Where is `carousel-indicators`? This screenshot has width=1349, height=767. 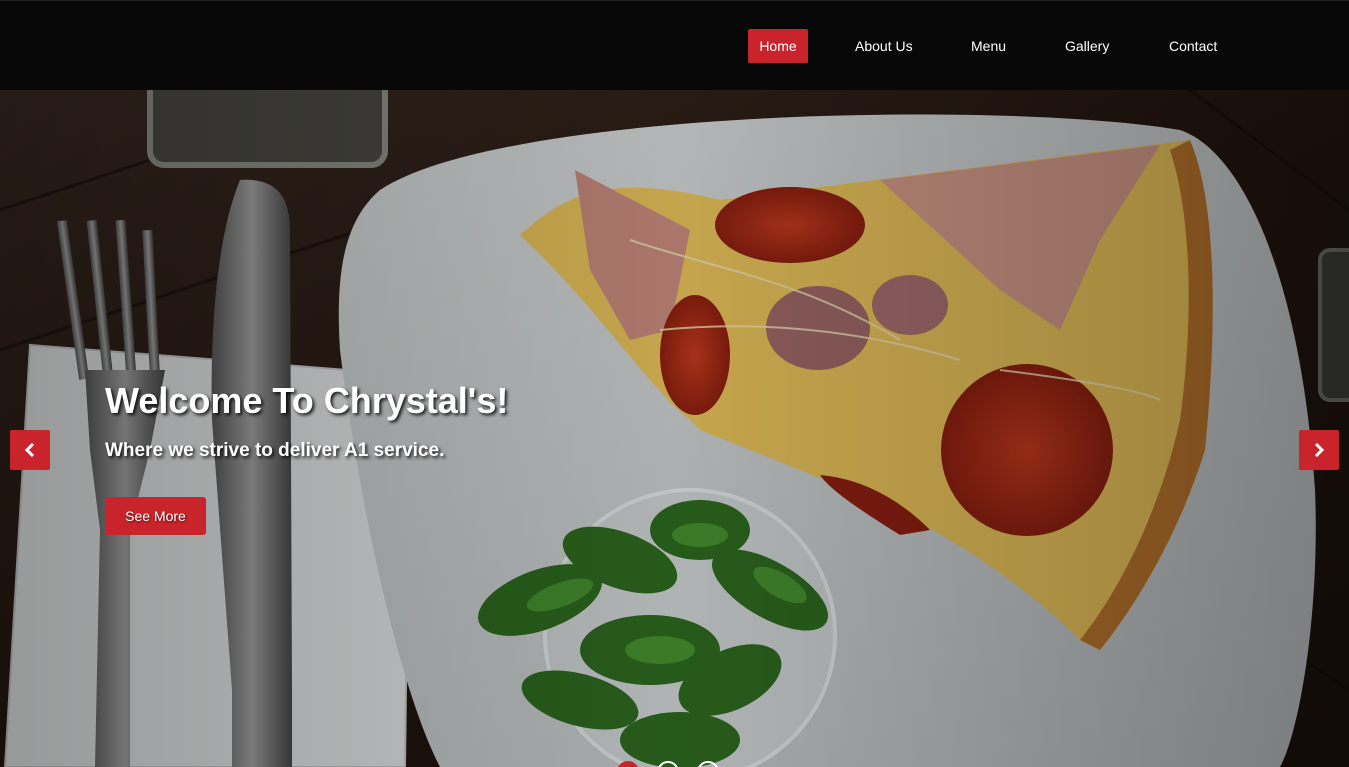 carousel-indicators is located at coordinates (668, 764).